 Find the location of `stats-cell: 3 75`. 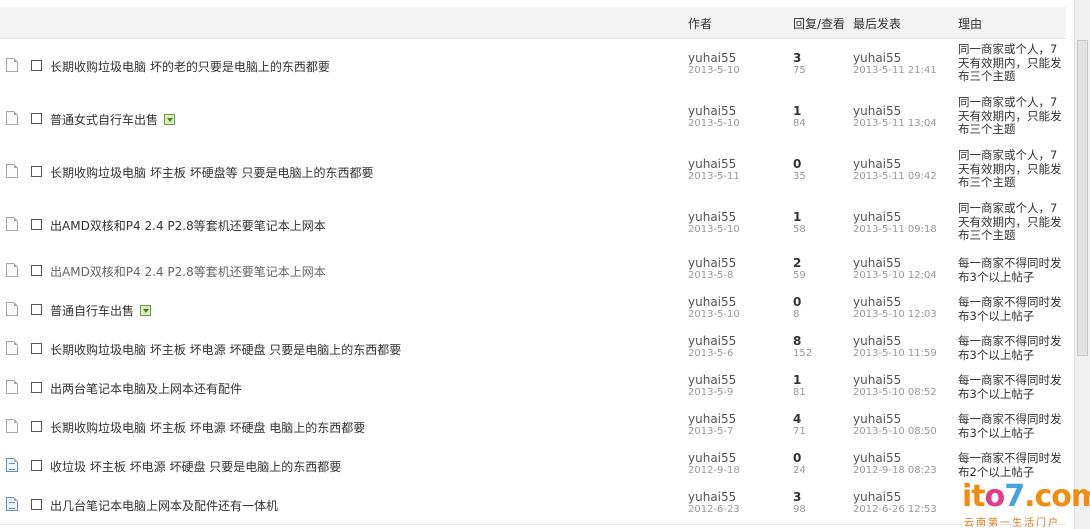

stats-cell: 3 75 is located at coordinates (799, 64).